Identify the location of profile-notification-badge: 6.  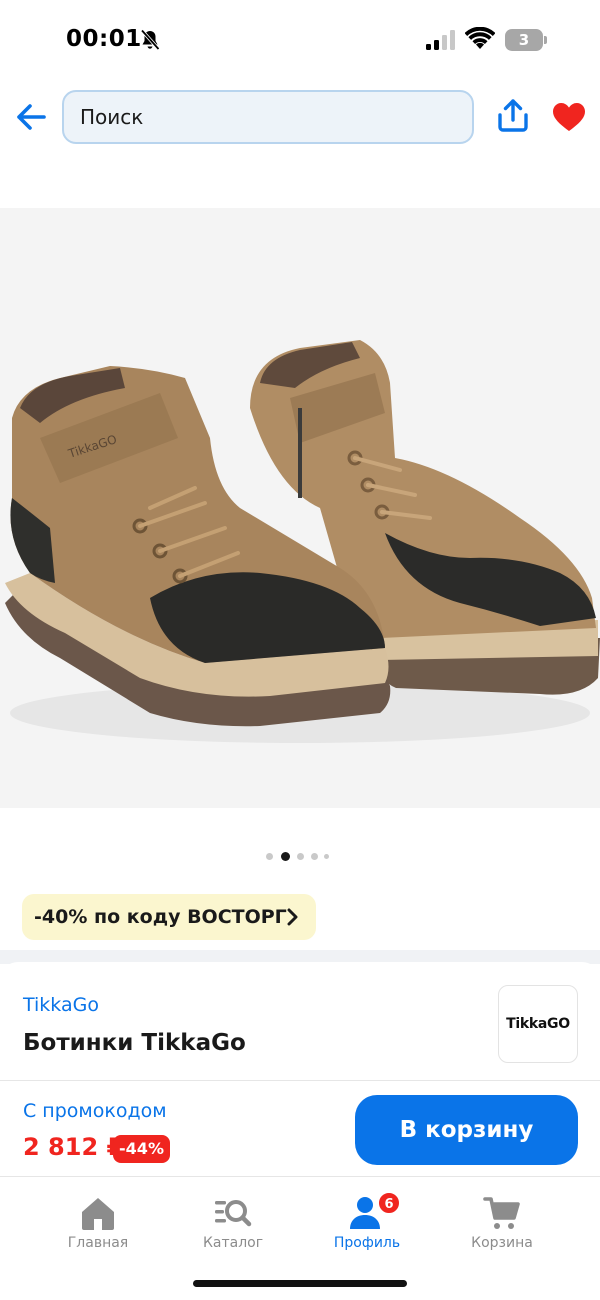
(389, 1203).